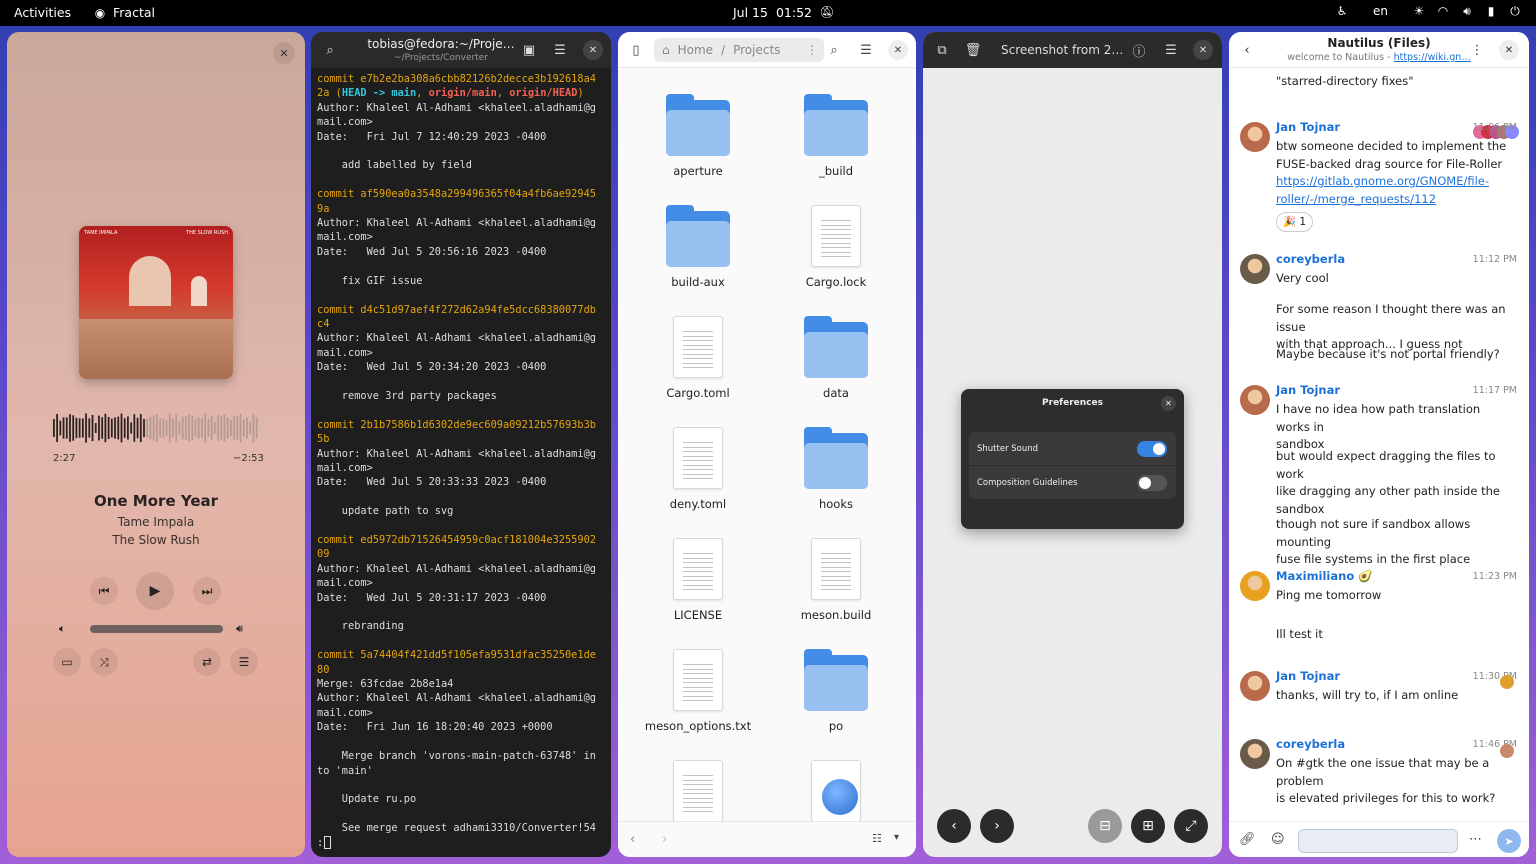 The image size is (1536, 864). What do you see at coordinates (836, 580) in the screenshot?
I see `file-item: meson.build` at bounding box center [836, 580].